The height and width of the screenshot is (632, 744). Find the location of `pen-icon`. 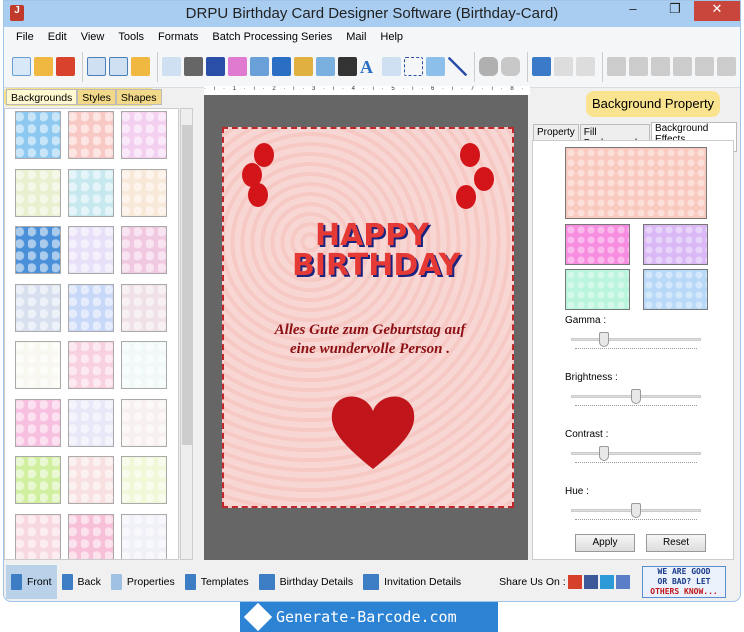

pen-icon is located at coordinates (281, 66).